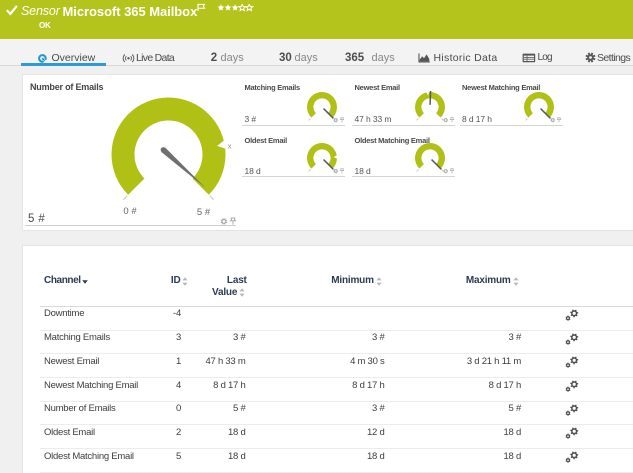 The width and height of the screenshot is (633, 473). Describe the element at coordinates (230, 146) in the screenshot. I see `svg-text: x` at that location.